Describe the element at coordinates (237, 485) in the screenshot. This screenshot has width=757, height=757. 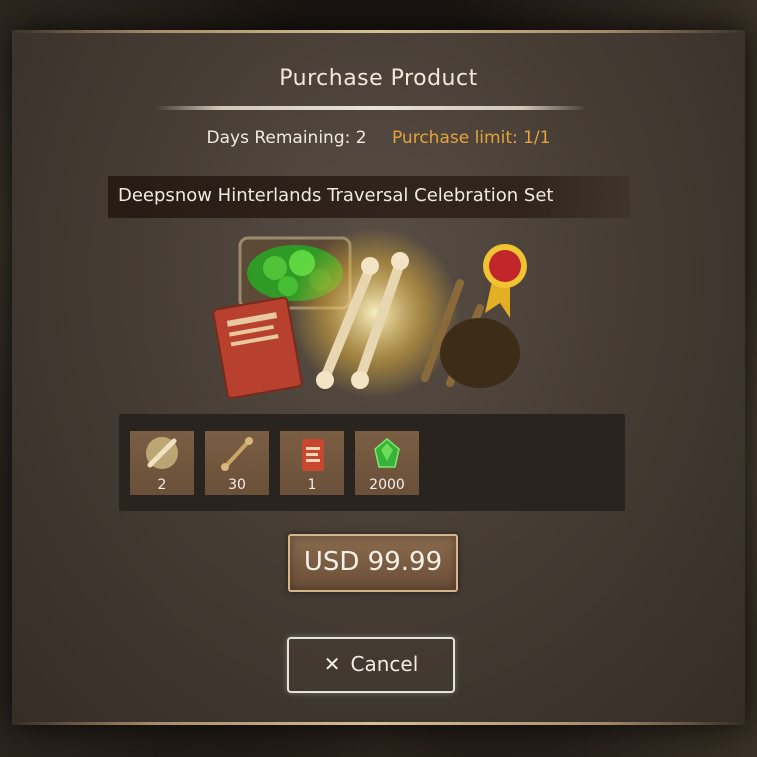
I see `item-qty: 30` at that location.